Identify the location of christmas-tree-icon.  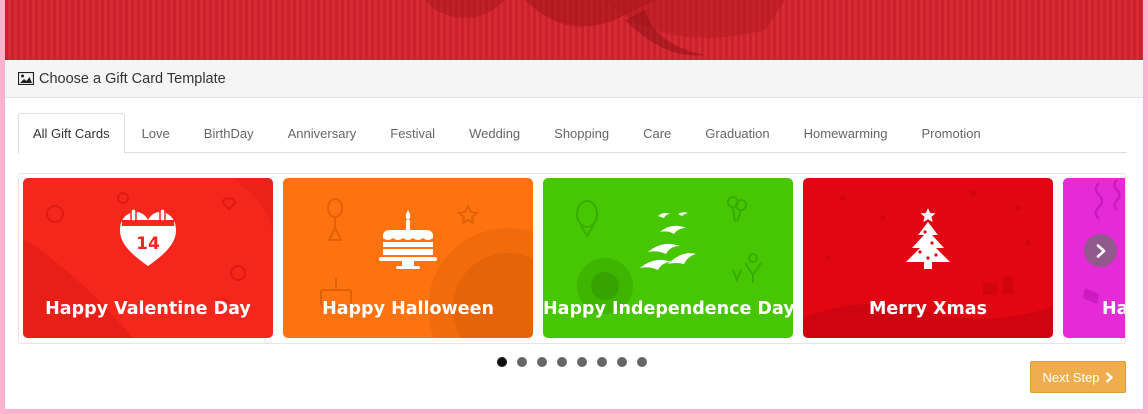
(928, 238).